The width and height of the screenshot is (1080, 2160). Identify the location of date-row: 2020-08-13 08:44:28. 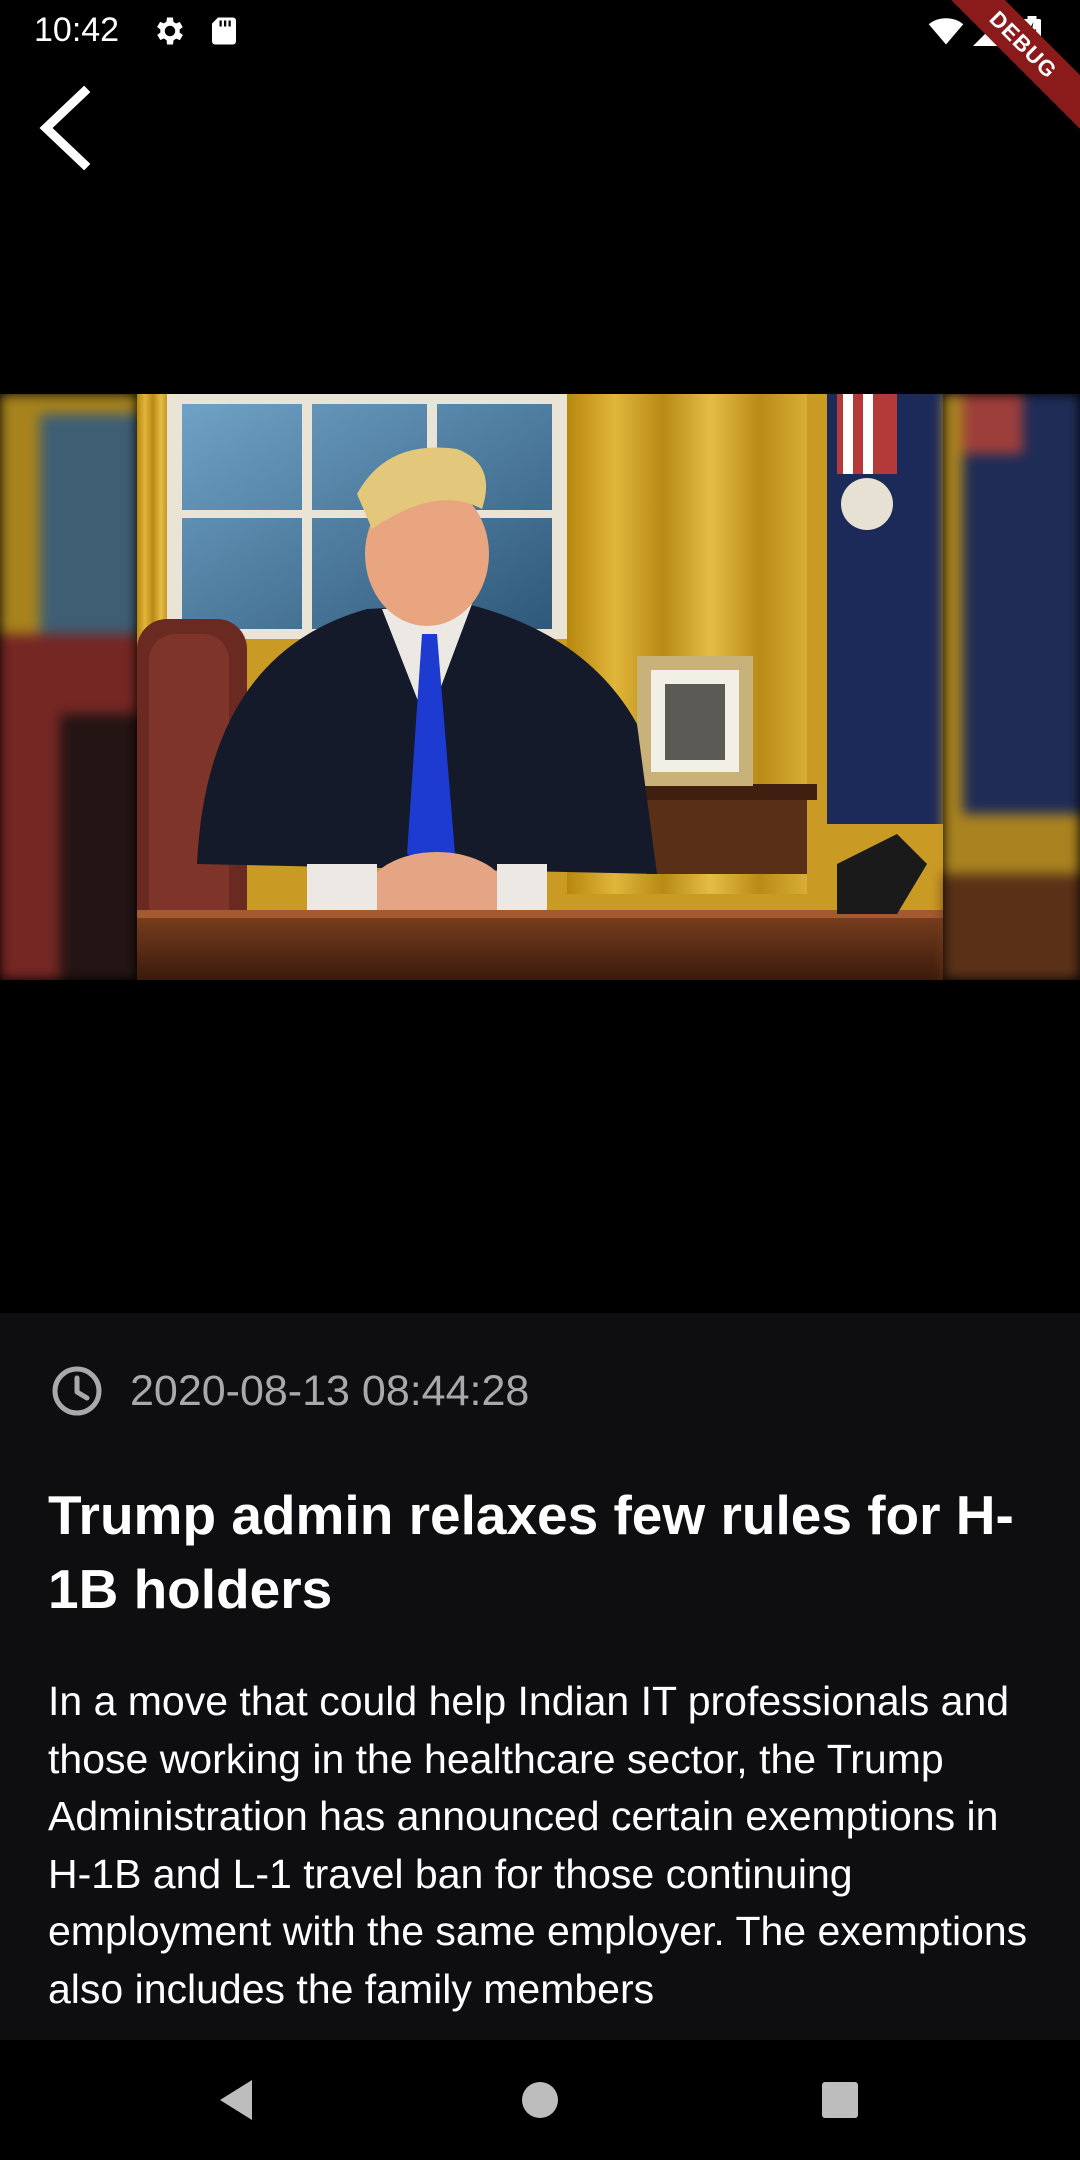
(289, 1391).